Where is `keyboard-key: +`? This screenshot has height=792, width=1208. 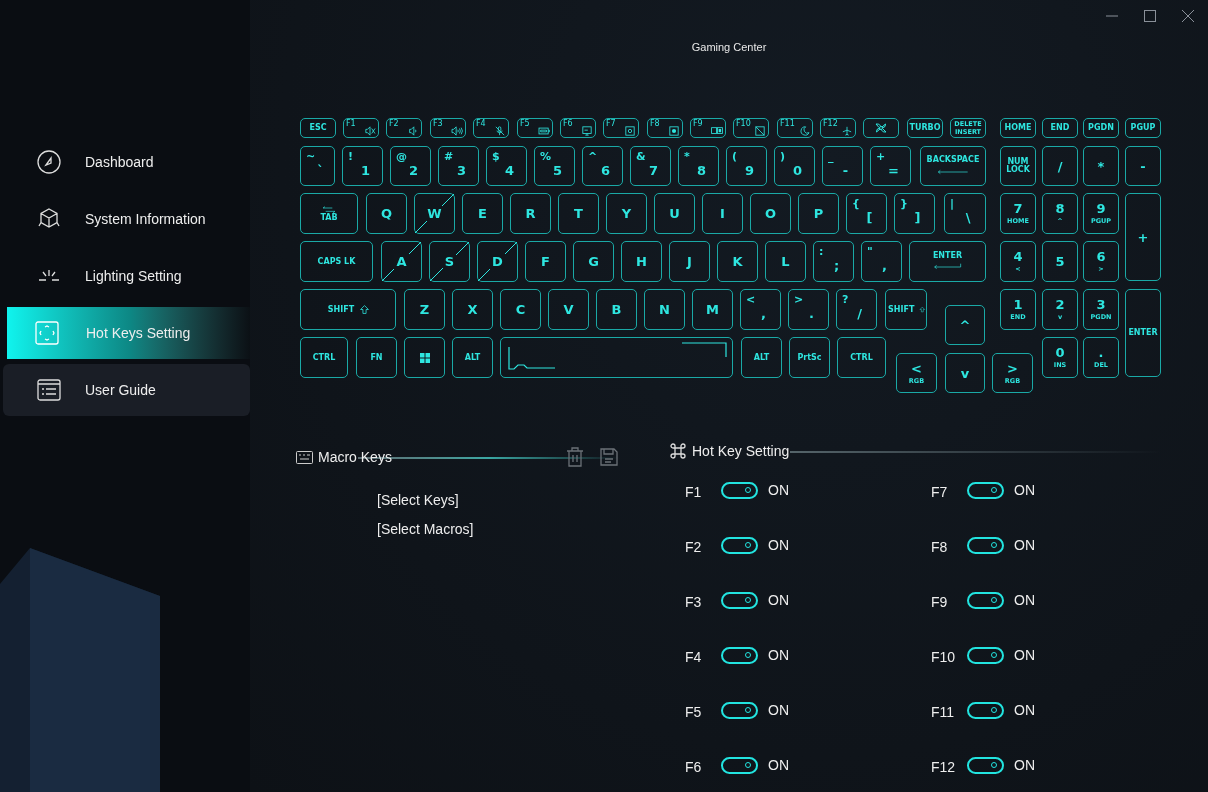
keyboard-key: + is located at coordinates (1143, 237).